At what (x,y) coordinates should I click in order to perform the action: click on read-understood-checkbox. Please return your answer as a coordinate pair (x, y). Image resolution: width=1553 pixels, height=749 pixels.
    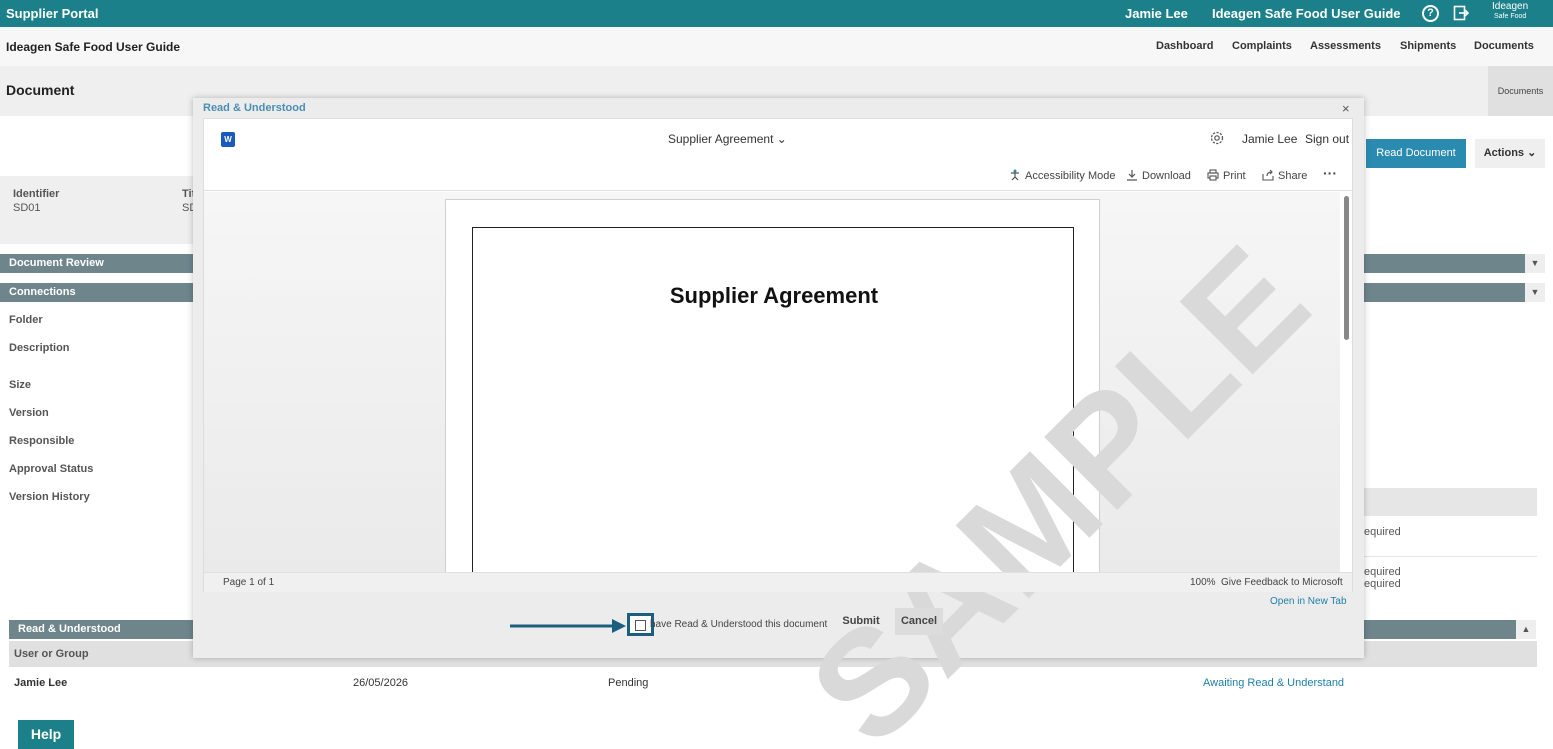
    Looking at the image, I should click on (640, 625).